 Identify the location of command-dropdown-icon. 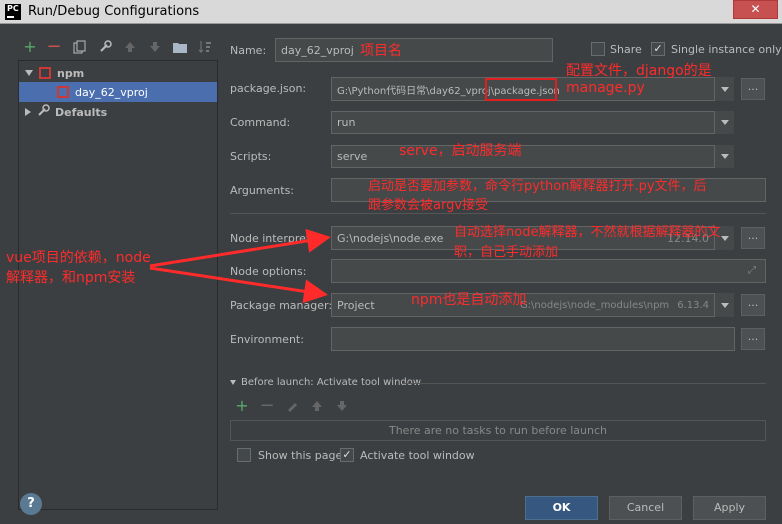
(724, 122).